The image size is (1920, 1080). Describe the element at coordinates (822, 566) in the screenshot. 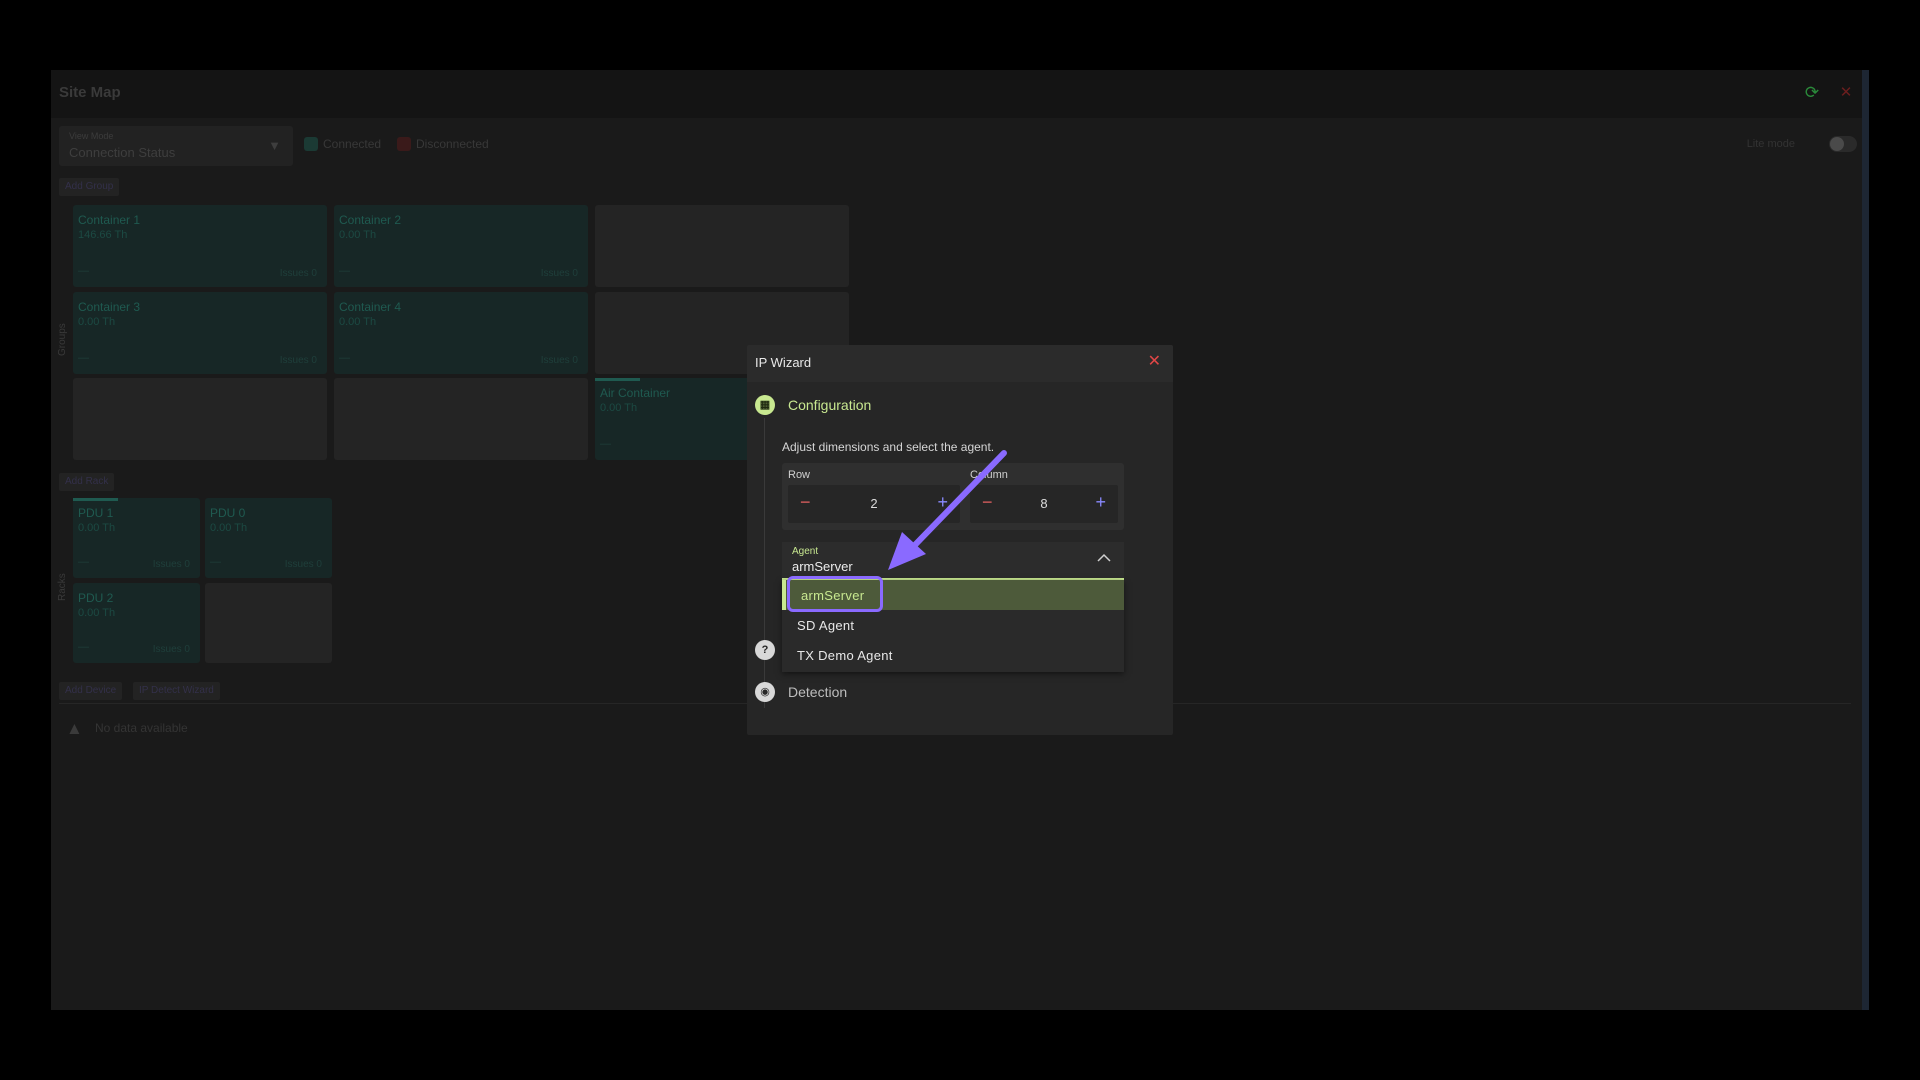

I see `agent-value: armServer` at that location.